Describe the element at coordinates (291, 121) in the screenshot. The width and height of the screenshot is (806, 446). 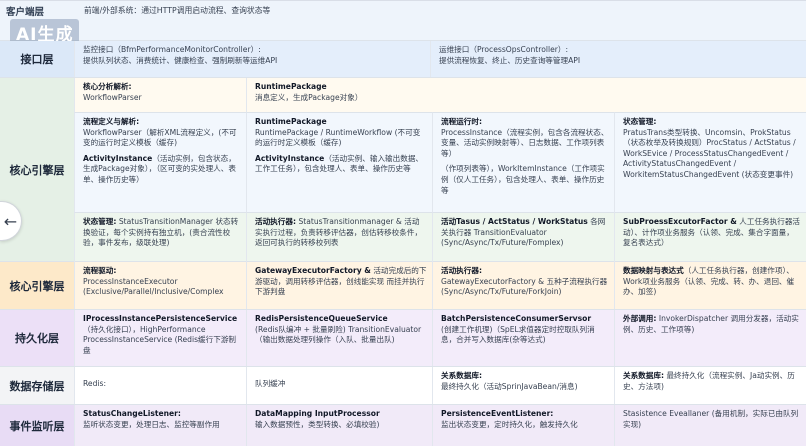
I see `core-runtime-package-title: RuntimePackage` at that location.